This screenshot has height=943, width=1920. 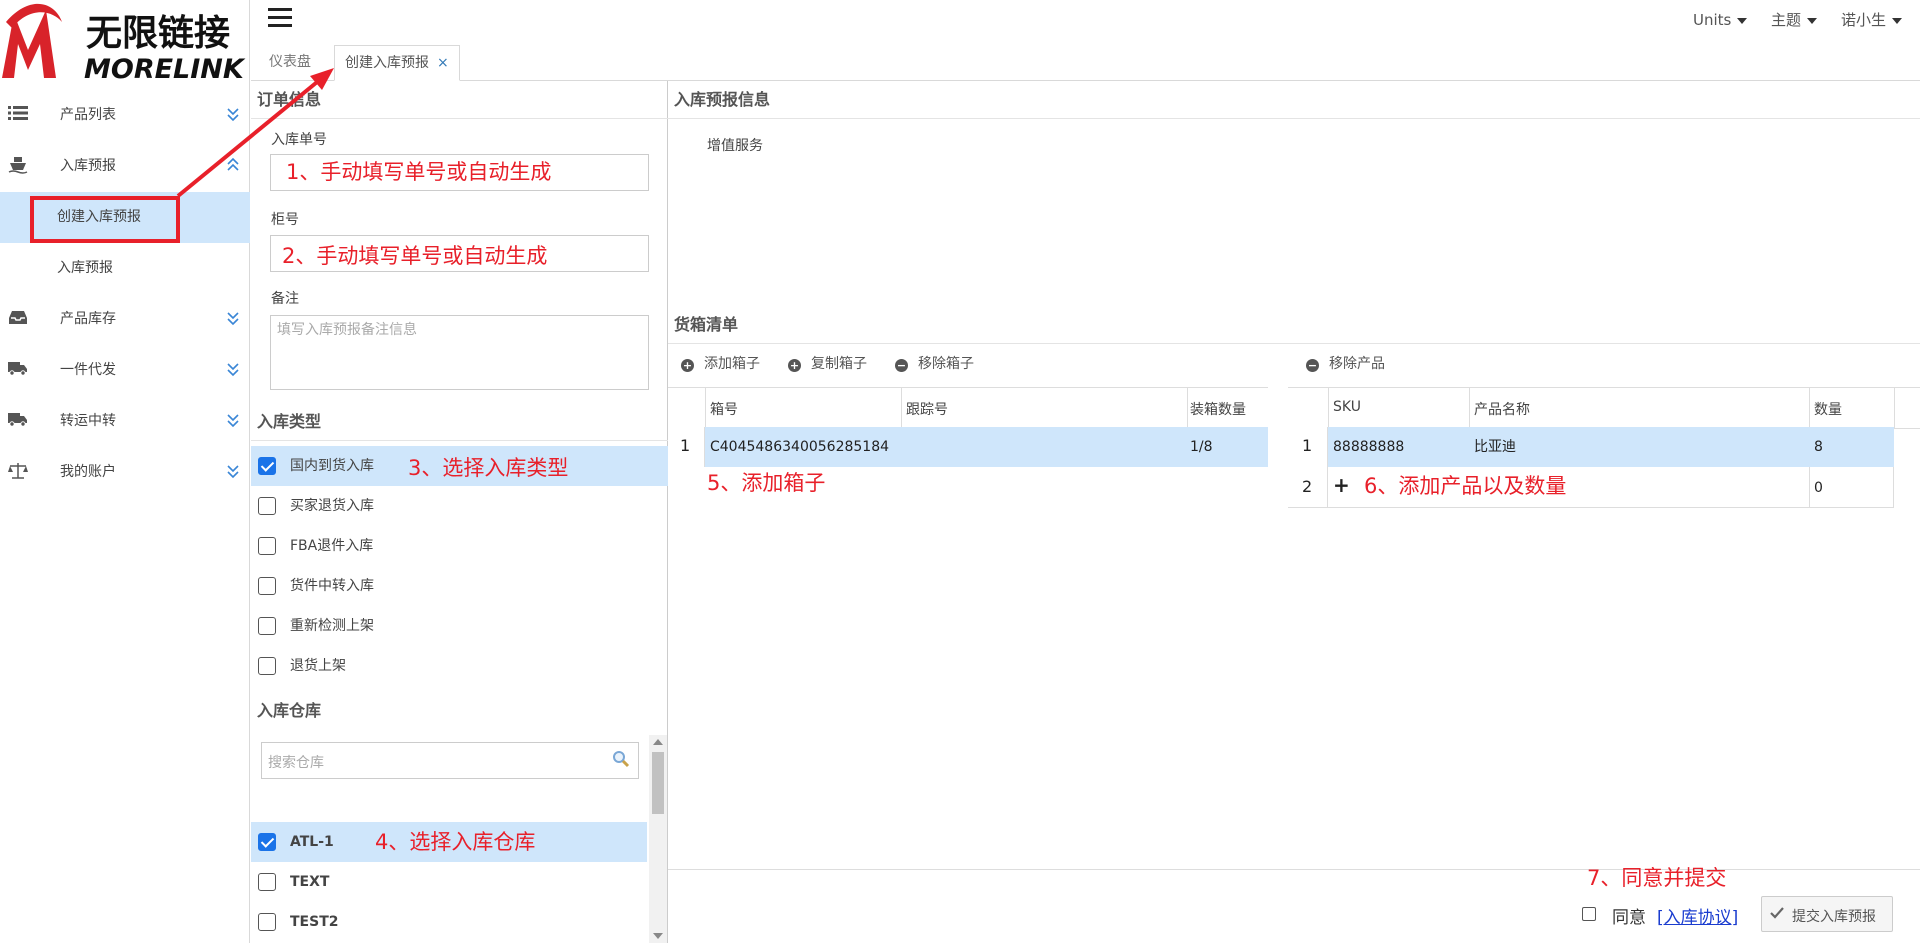 I want to click on sidebar-item-dropship: 一件代发, so click(x=125, y=370).